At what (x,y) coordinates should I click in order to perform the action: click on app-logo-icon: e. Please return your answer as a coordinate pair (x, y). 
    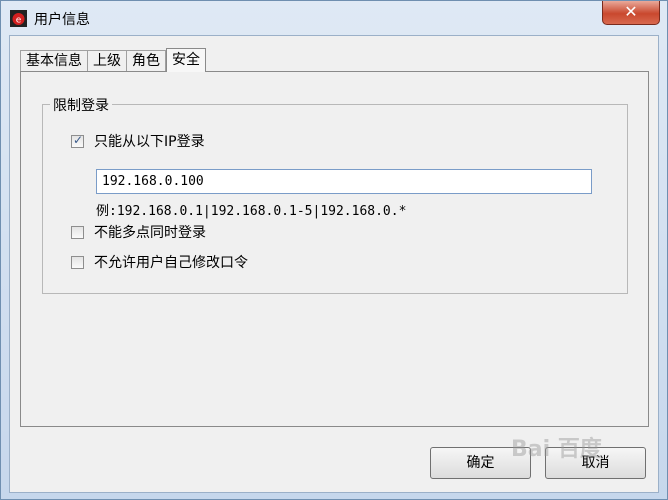
    Looking at the image, I should click on (18, 18).